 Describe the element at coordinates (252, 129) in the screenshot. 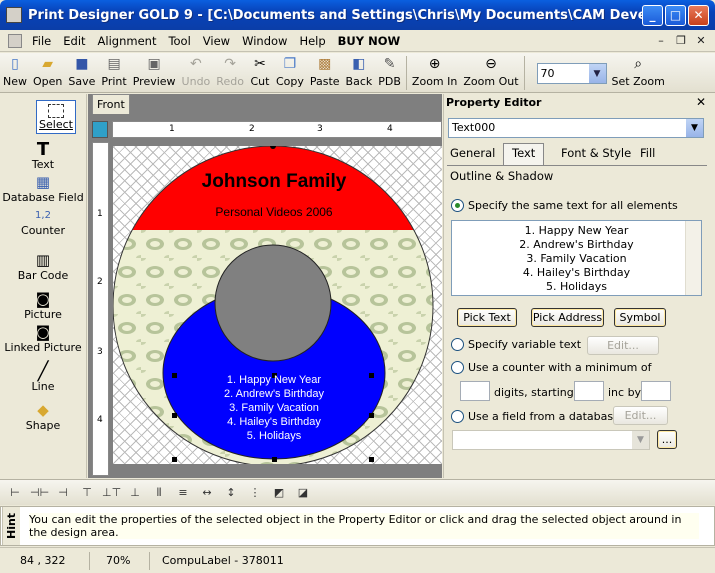

I see `ruler-label: 2` at that location.